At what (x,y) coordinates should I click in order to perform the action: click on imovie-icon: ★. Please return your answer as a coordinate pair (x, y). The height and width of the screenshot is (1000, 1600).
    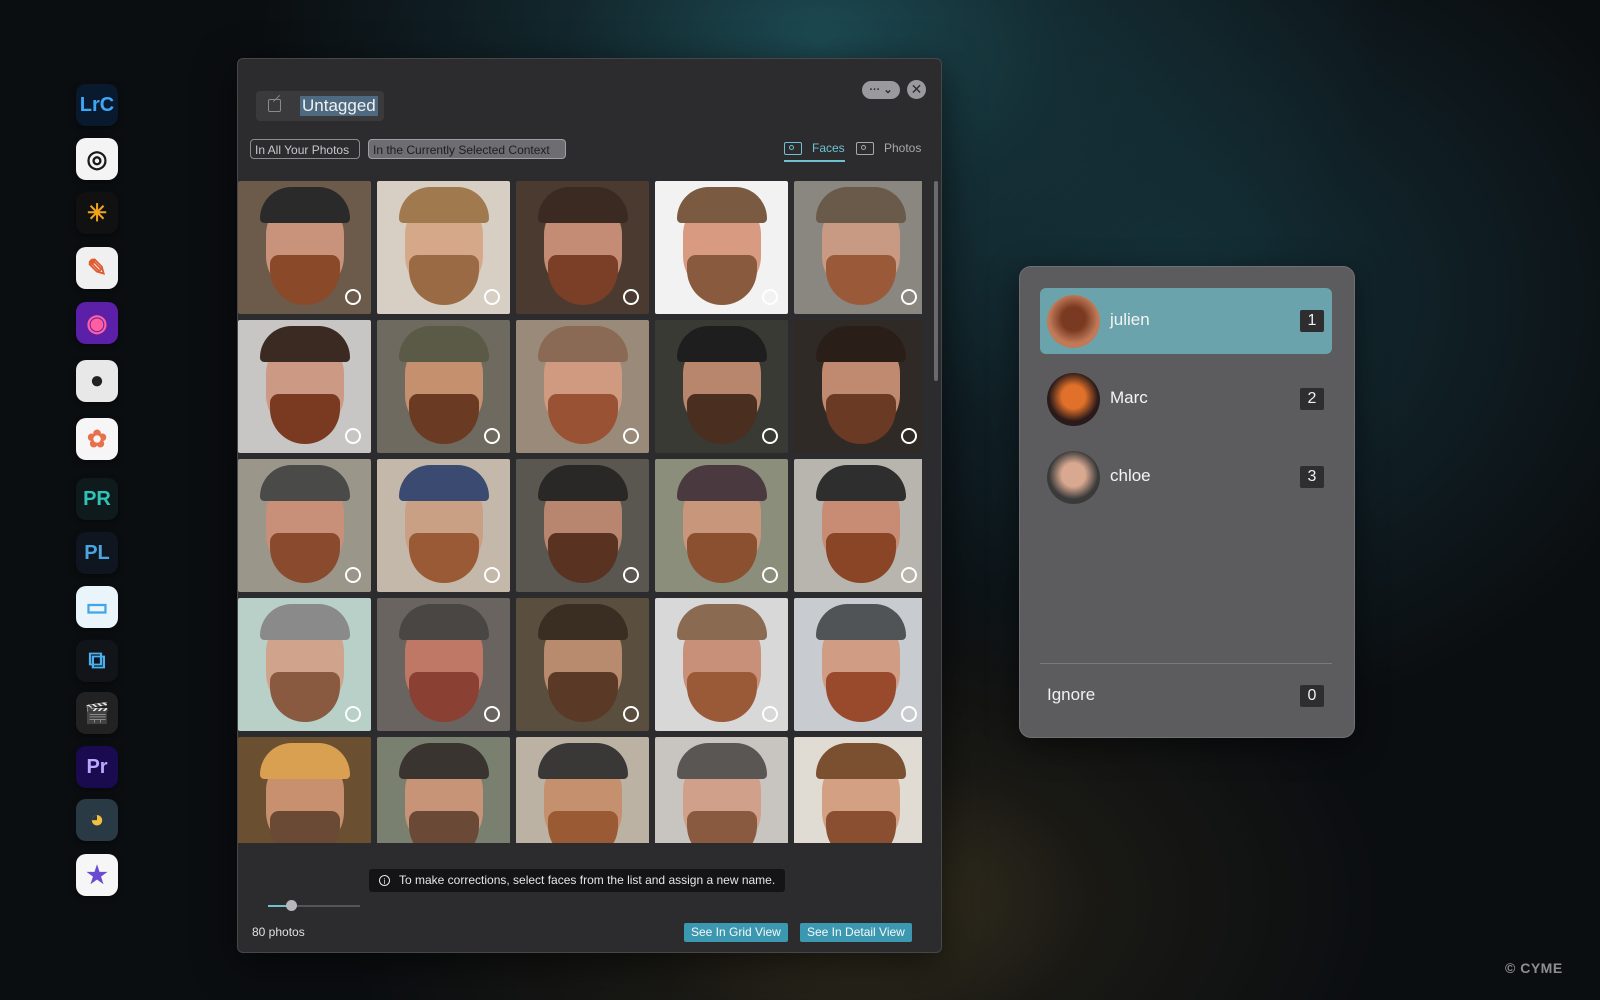
    Looking at the image, I should click on (97, 875).